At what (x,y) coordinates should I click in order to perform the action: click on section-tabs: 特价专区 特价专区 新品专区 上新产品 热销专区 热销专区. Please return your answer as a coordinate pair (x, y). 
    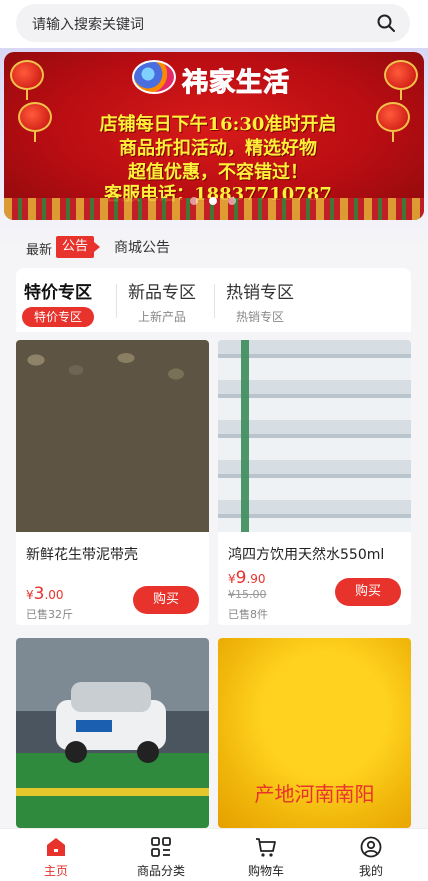
    Looking at the image, I should click on (213, 300).